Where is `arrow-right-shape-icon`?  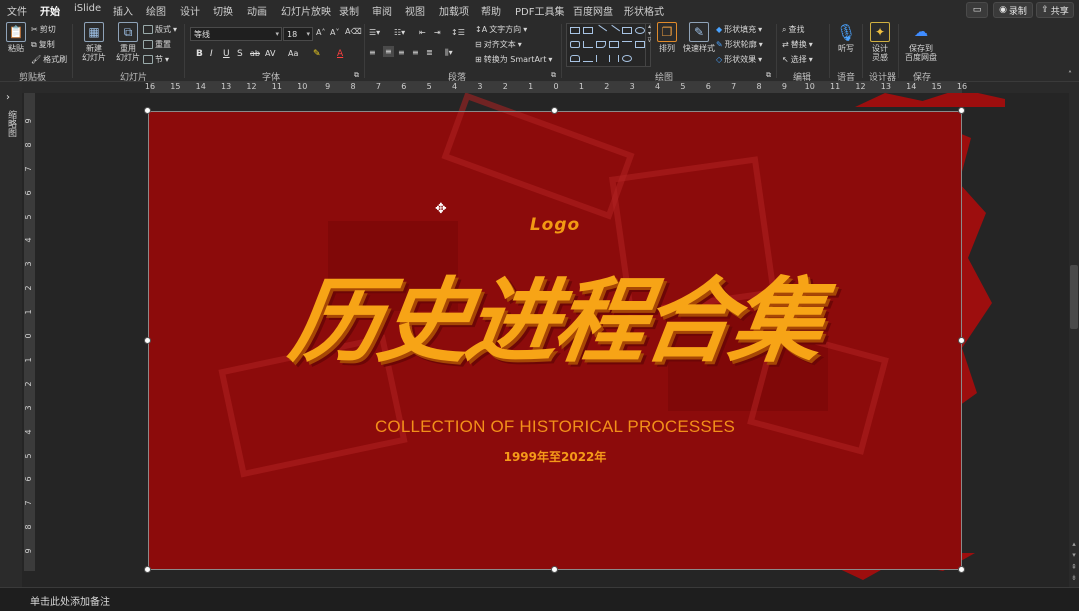
arrow-right-shape-icon is located at coordinates (627, 44).